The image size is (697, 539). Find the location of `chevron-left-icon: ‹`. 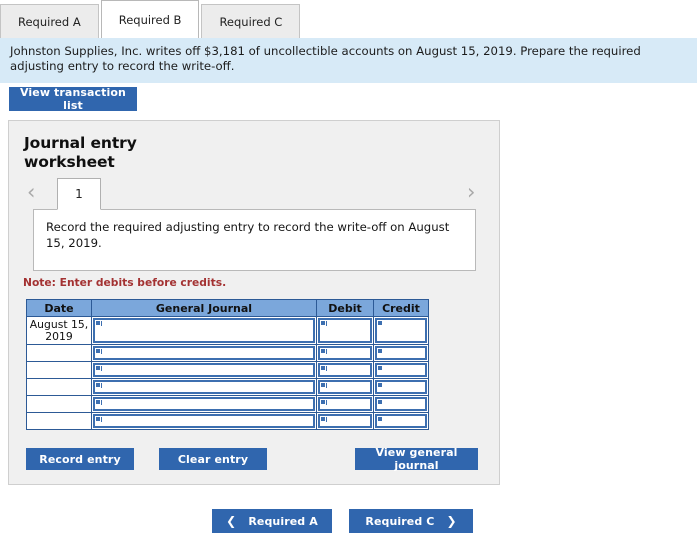

chevron-left-icon: ‹ is located at coordinates (31, 192).